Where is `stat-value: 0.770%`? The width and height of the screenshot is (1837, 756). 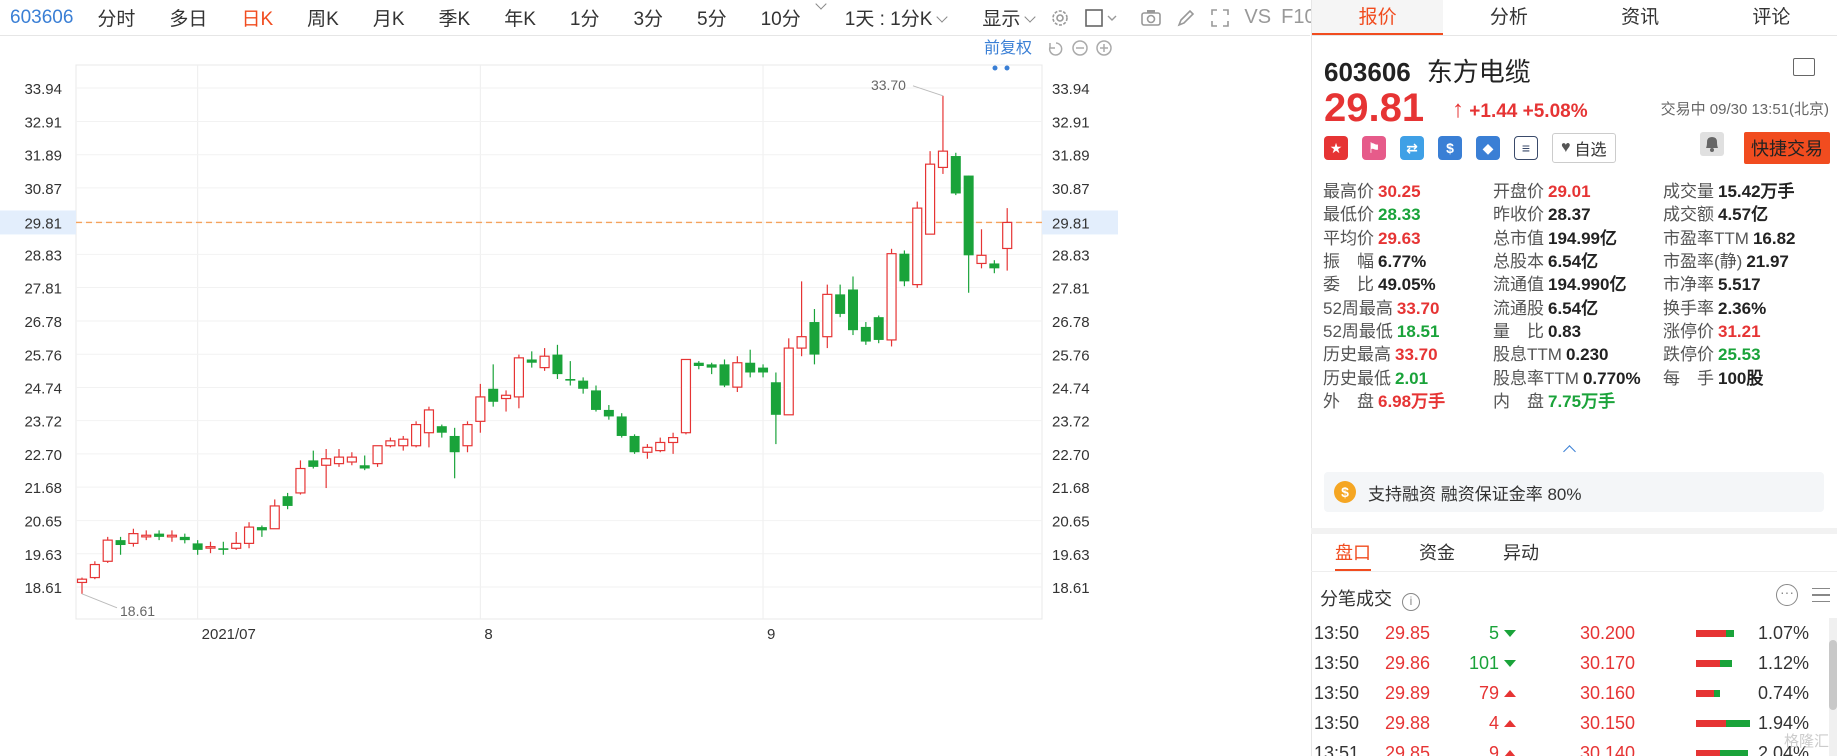
stat-value: 0.770% is located at coordinates (1611, 378).